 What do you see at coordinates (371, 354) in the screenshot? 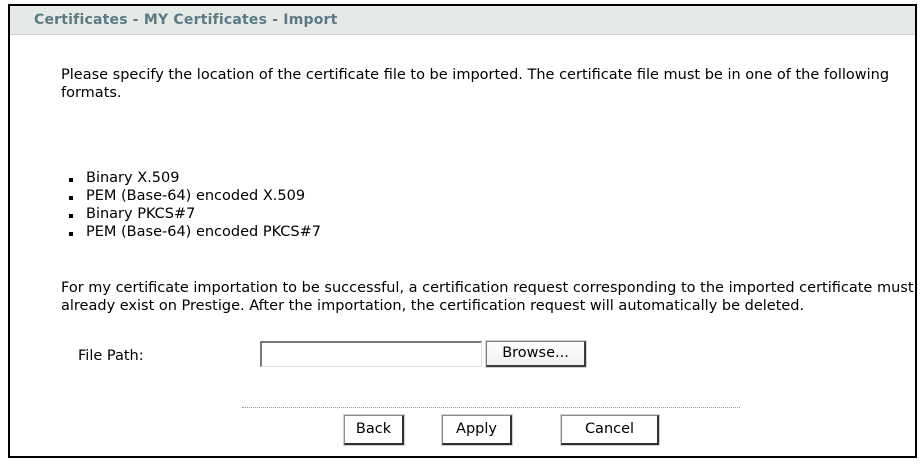
I see `file-path-input` at bounding box center [371, 354].